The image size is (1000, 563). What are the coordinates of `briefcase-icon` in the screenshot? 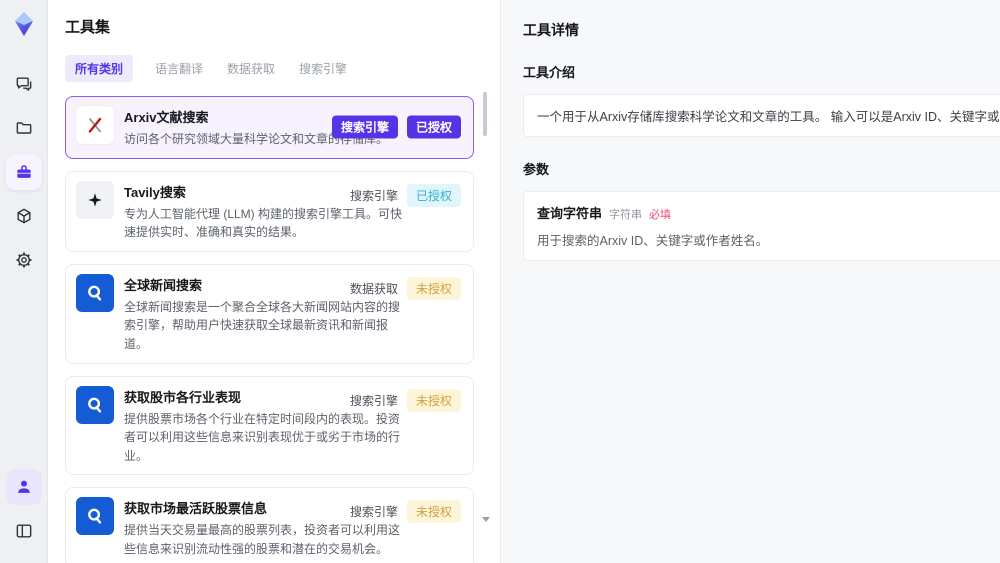 It's located at (24, 172).